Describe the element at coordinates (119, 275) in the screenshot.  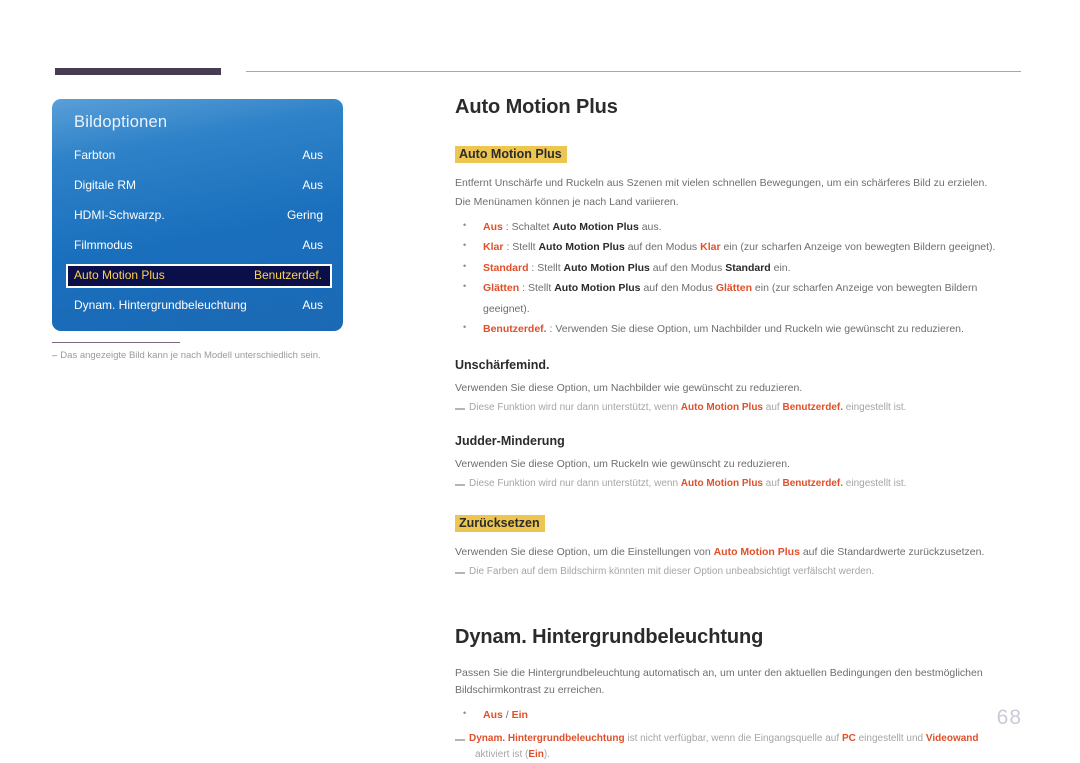
I see `osd-row-label: Auto Motion Plus` at that location.